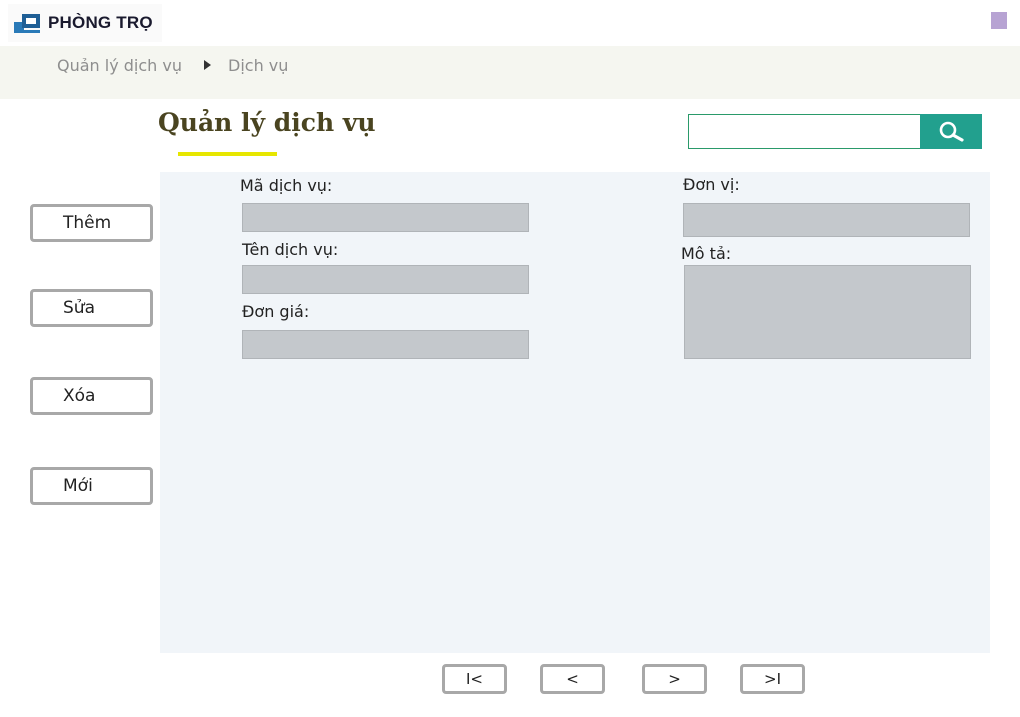 The width and height of the screenshot is (1020, 717). I want to click on service-name-field, so click(385, 279).